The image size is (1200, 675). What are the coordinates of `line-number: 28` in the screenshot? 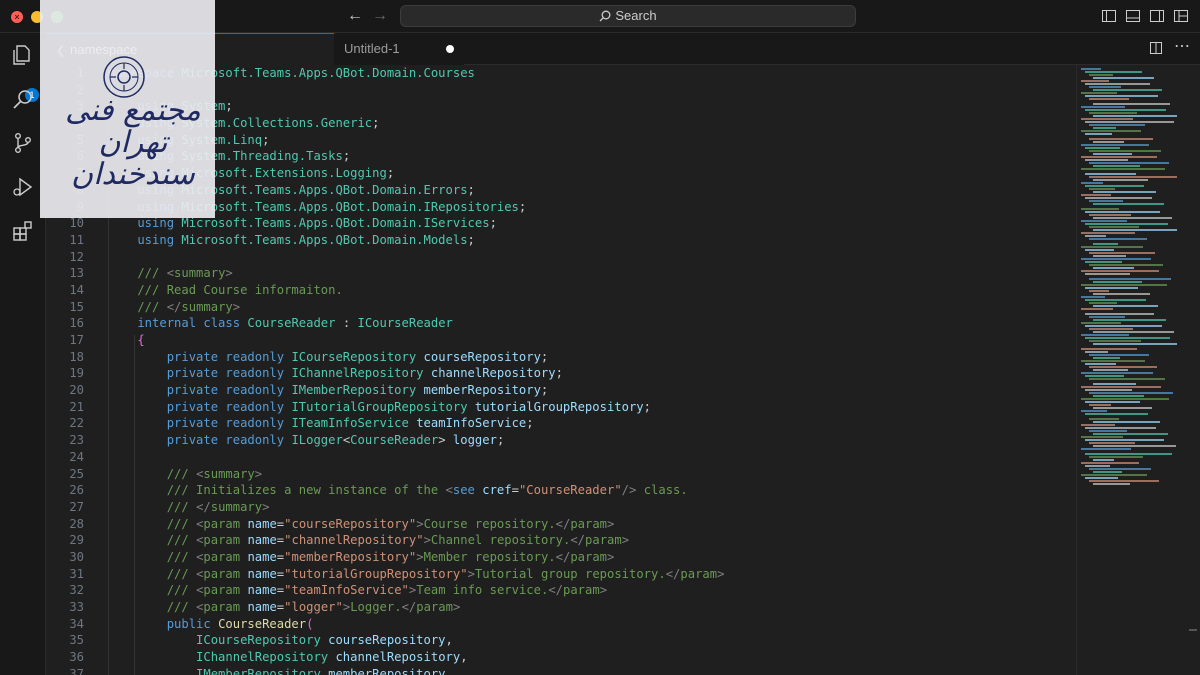 It's located at (76, 523).